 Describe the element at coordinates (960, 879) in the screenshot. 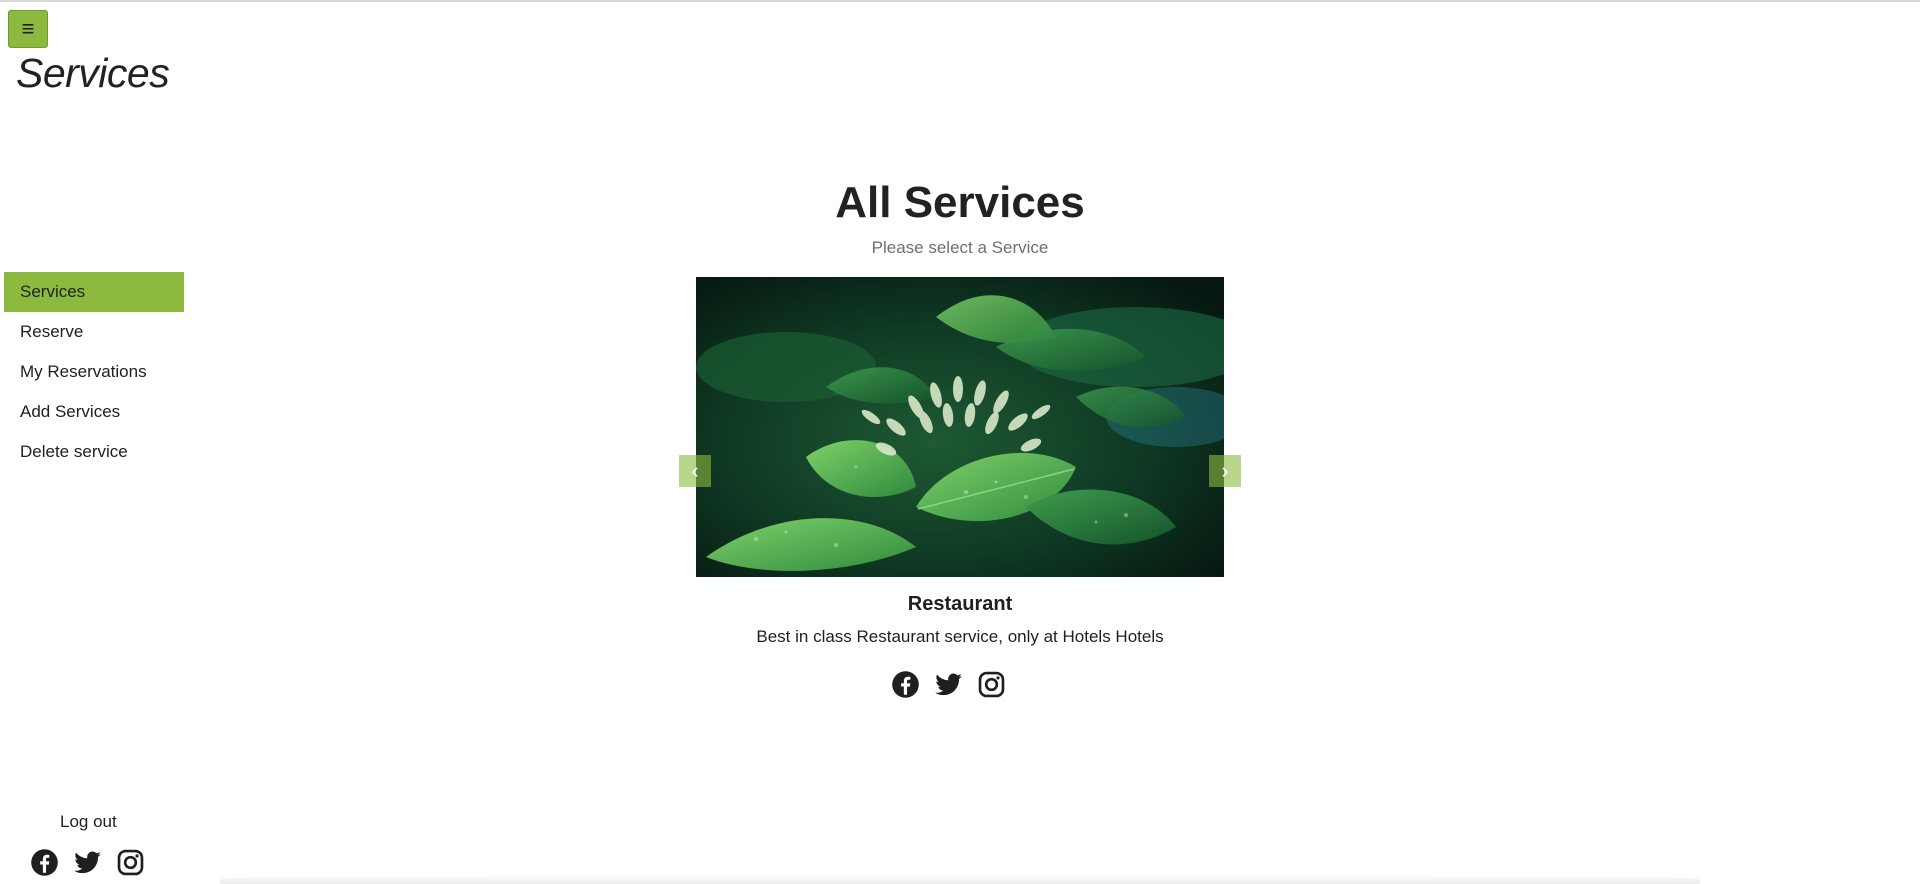

I see `bottom-shadow` at that location.